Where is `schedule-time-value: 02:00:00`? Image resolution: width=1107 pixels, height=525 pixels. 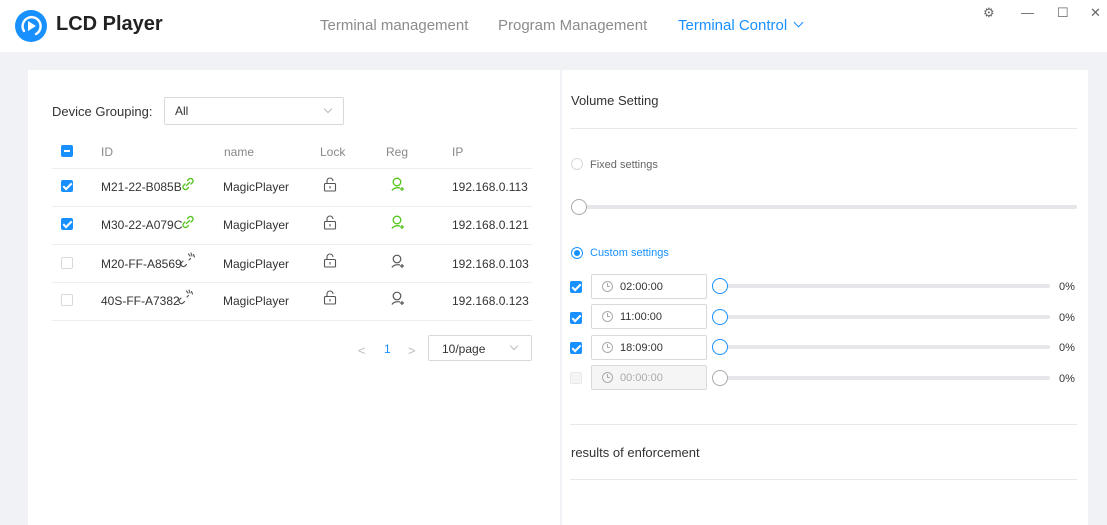
schedule-time-value: 02:00:00 is located at coordinates (641, 287).